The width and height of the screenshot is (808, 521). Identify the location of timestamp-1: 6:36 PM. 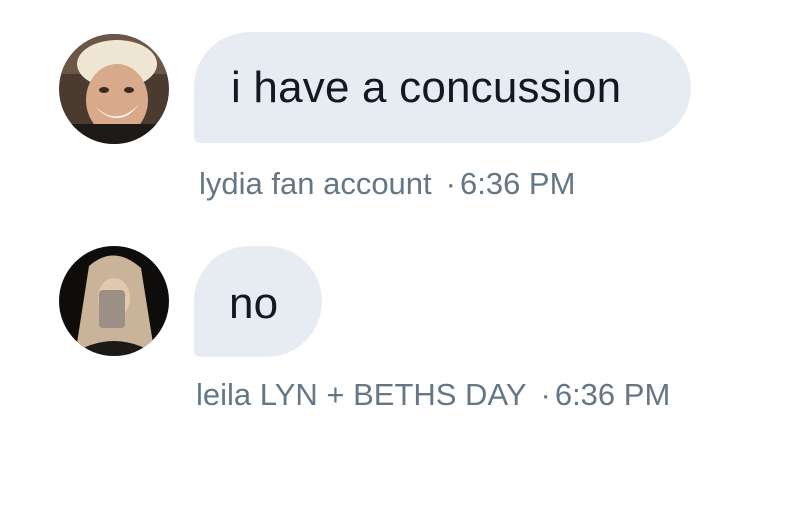
(517, 183).